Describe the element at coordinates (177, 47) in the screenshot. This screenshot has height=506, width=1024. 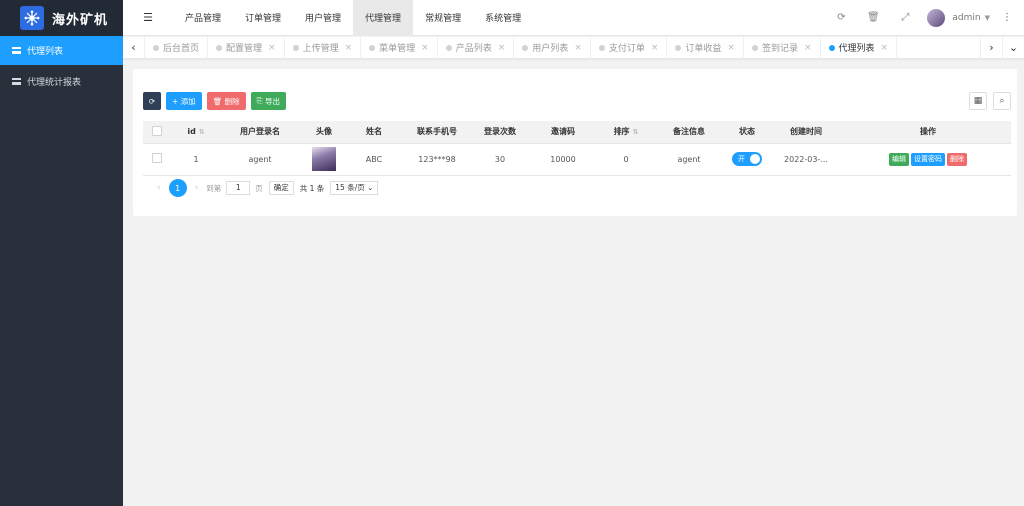
I see `tab-item: 后台首页` at that location.